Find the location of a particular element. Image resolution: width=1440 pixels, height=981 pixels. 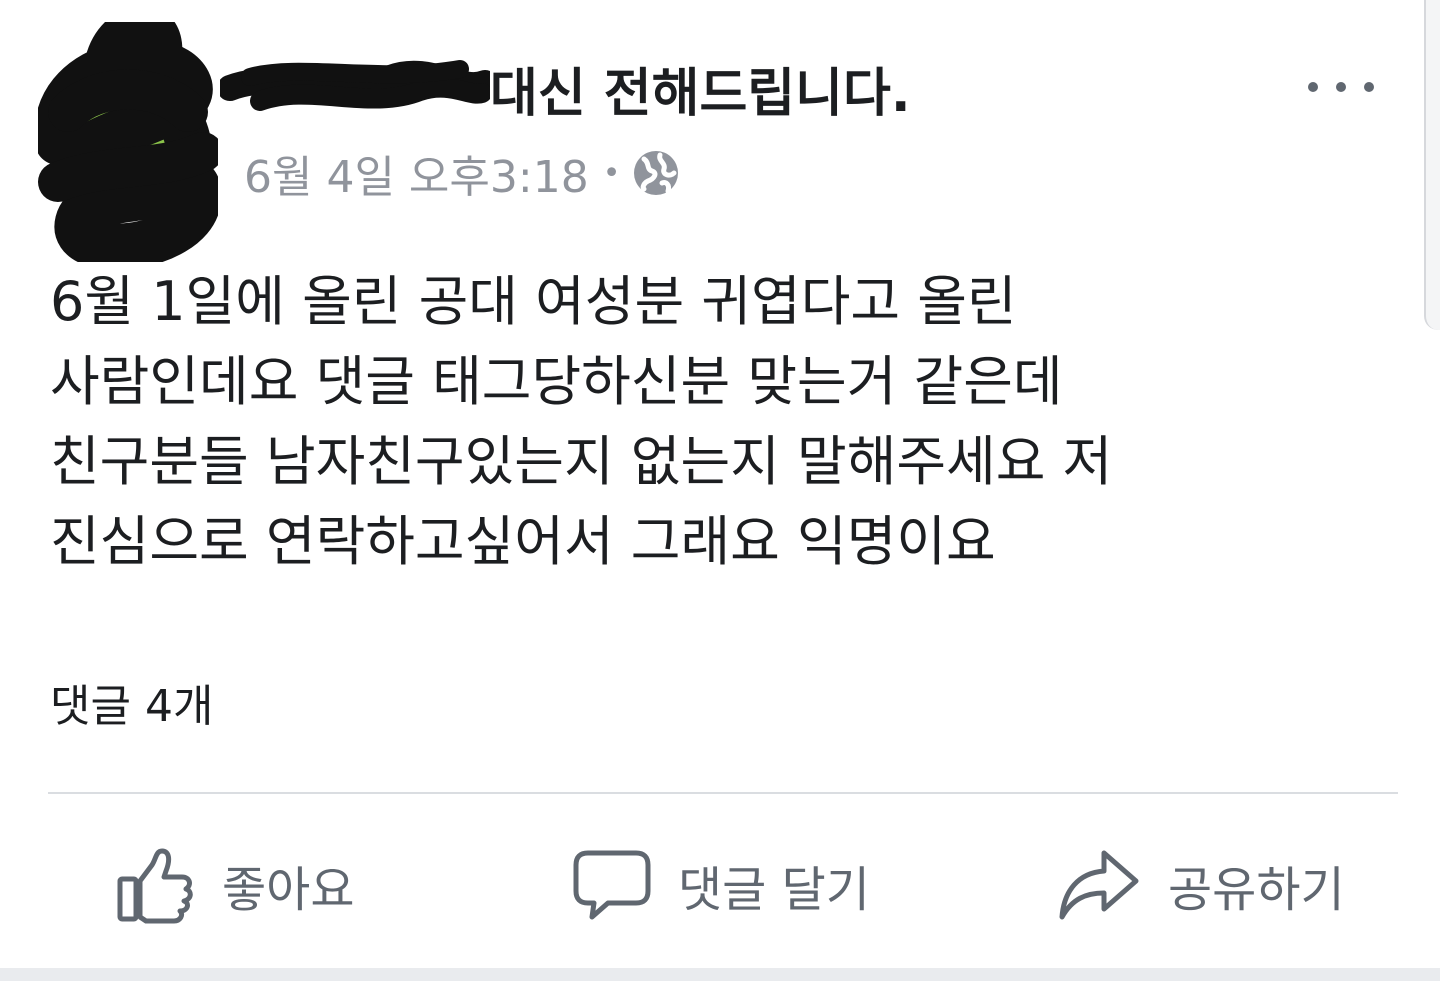

like-button: 좋아요 is located at coordinates (235, 885).